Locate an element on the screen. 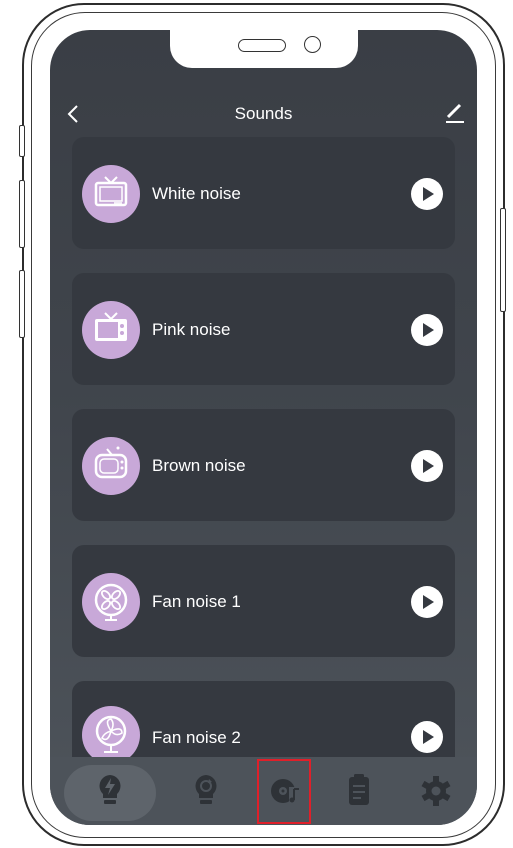 The height and width of the screenshot is (848, 513). tab-bulb-cycle is located at coordinates (206, 791).